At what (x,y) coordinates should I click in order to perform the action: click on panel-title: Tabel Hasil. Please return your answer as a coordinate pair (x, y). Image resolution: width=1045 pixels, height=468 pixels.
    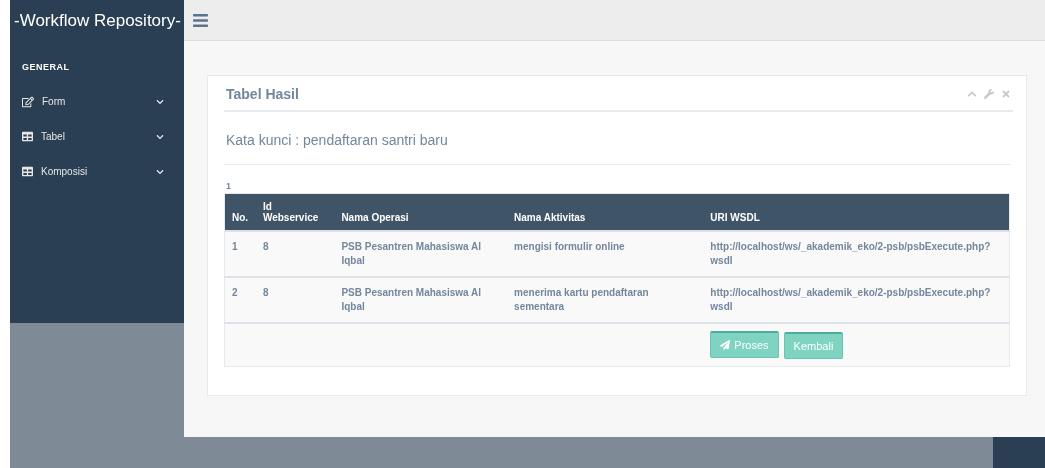
    Looking at the image, I should click on (262, 94).